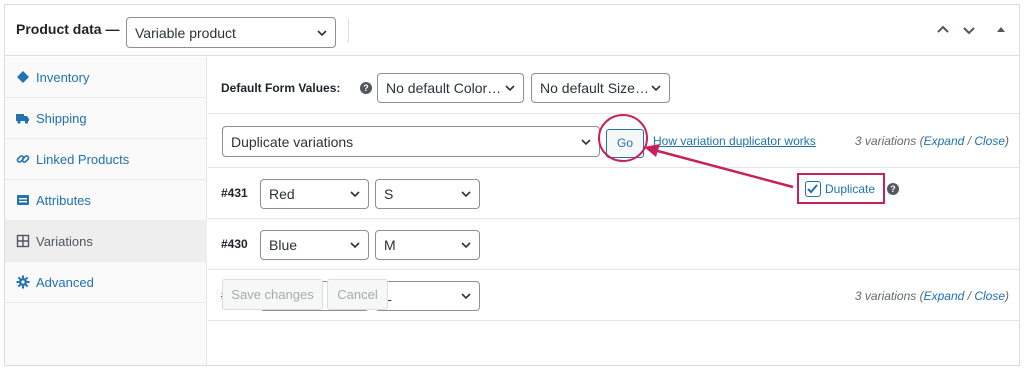  I want to click on duplicate-label: Duplicate, so click(850, 189).